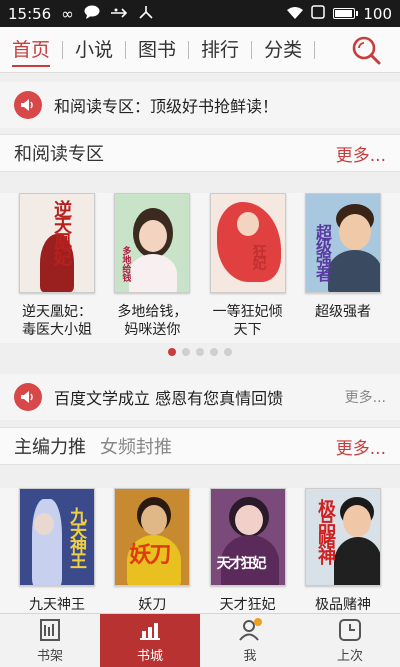 The width and height of the screenshot is (400, 667). I want to click on profile-icon, so click(250, 629).